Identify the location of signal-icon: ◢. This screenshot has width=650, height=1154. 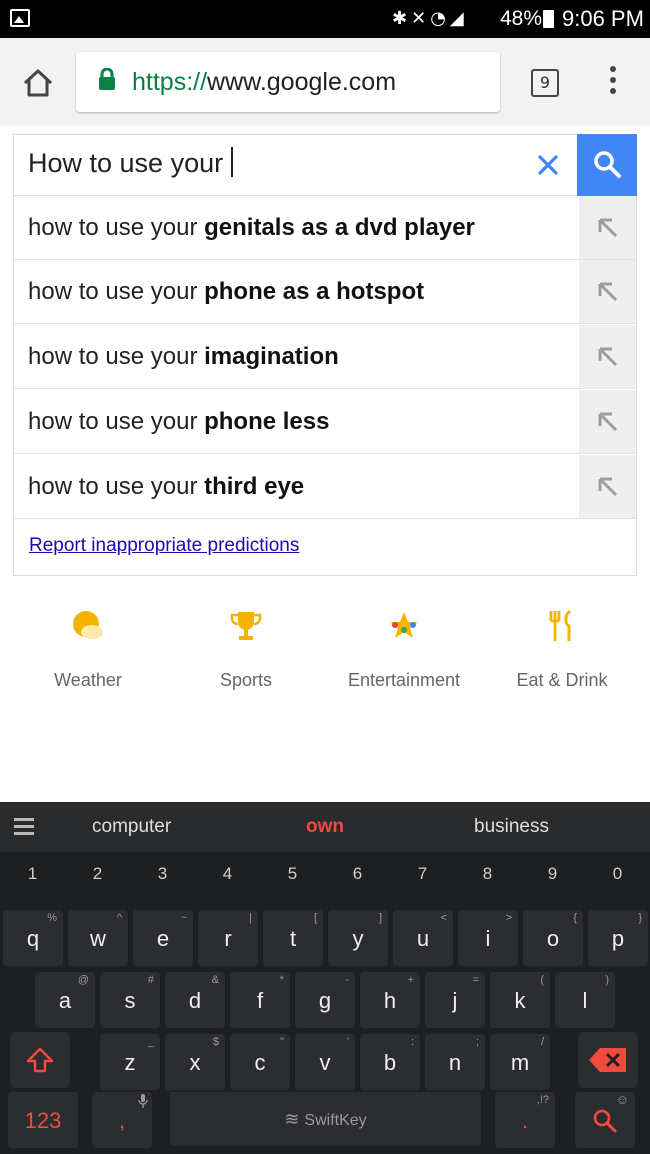
(458, 18).